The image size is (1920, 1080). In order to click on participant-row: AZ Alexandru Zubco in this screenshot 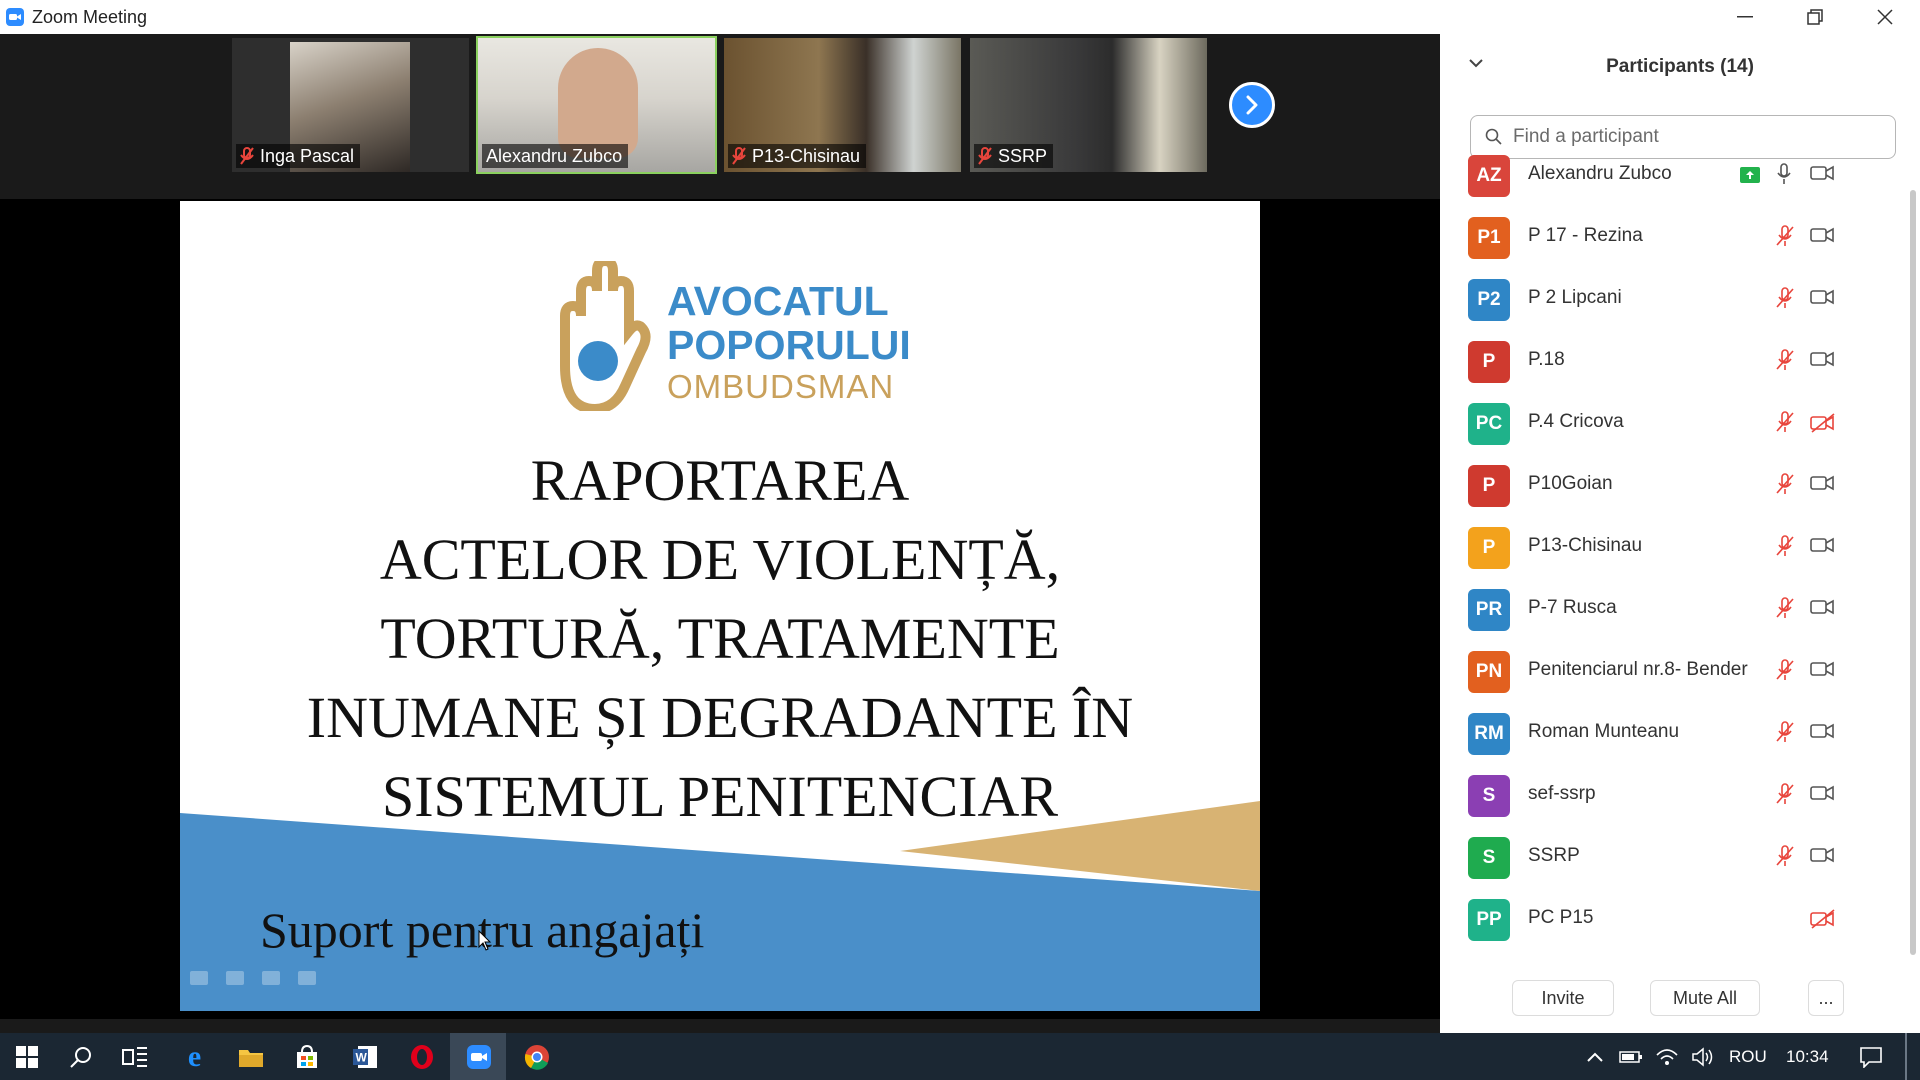, I will do `click(1672, 181)`.